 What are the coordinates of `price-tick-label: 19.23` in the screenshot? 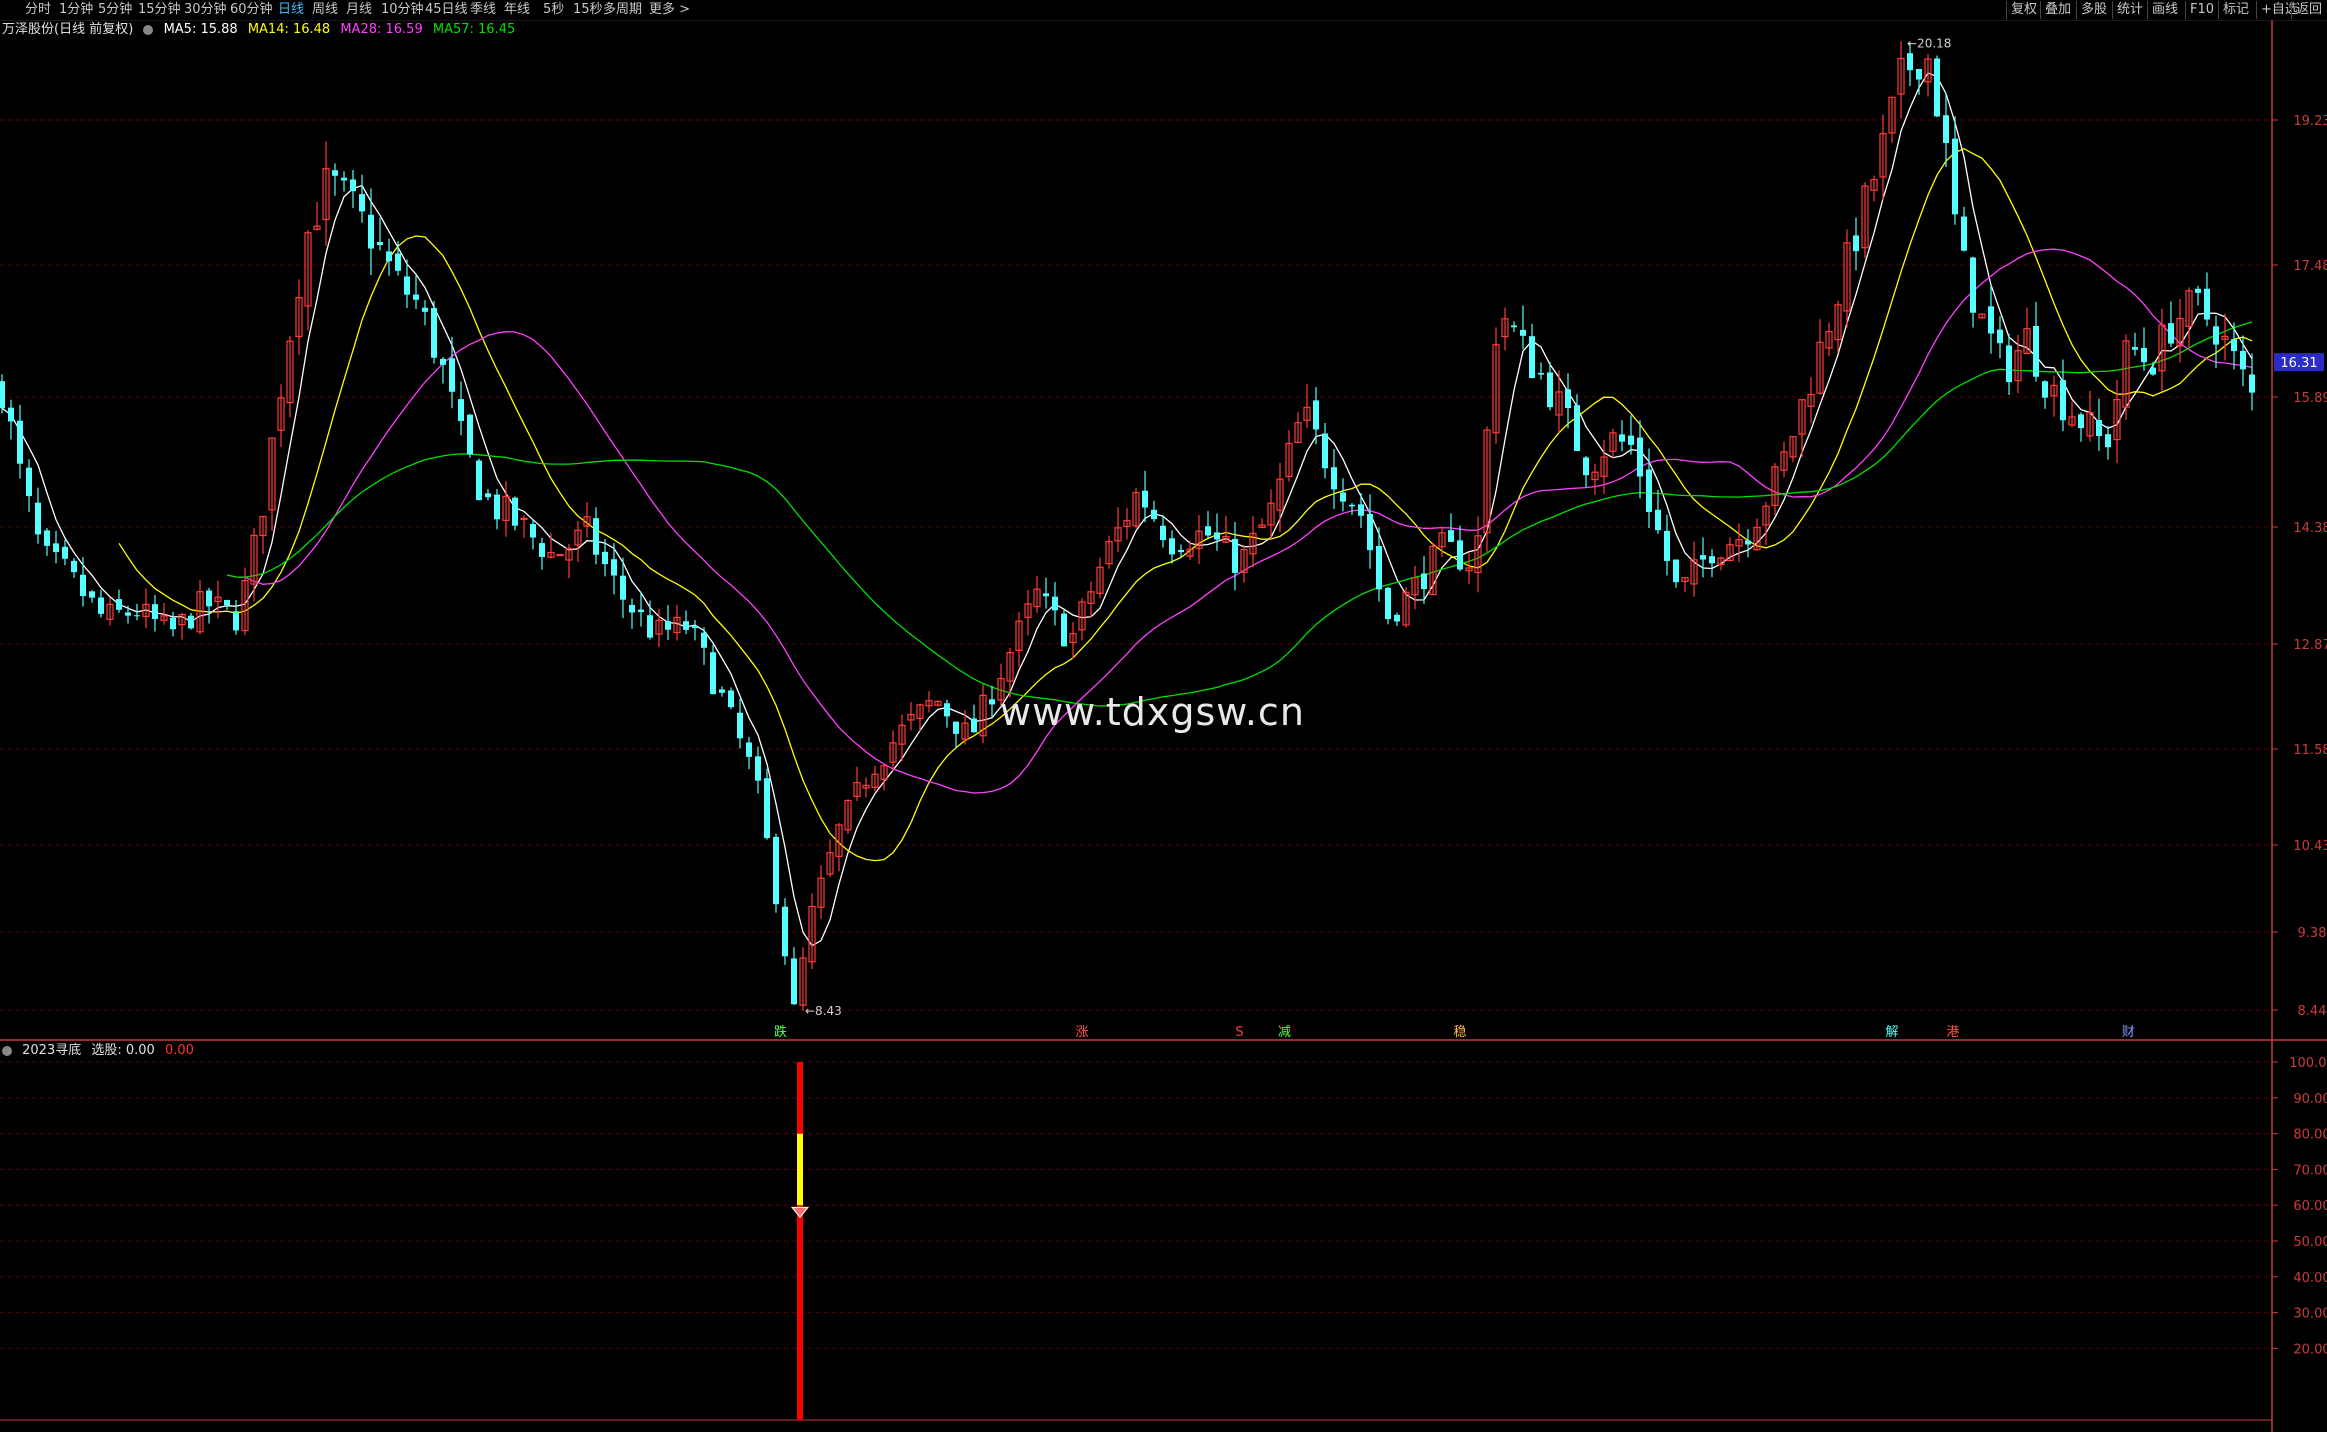 It's located at (2310, 121).